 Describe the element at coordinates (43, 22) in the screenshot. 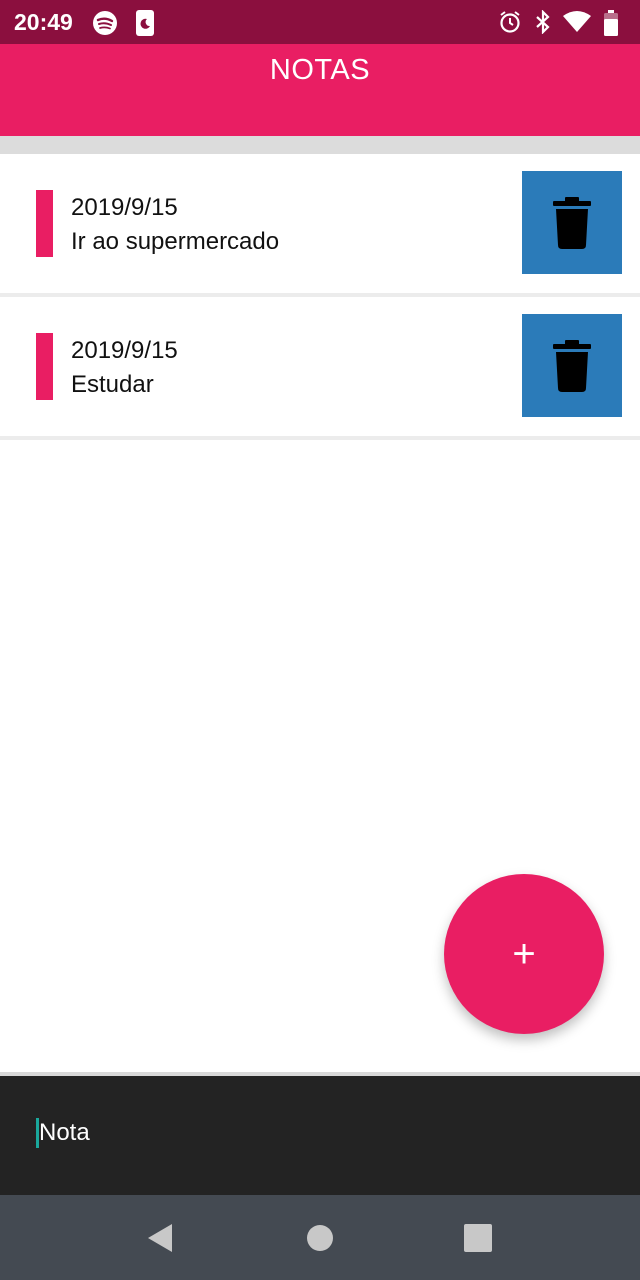

I see `status-time: 20:49` at that location.